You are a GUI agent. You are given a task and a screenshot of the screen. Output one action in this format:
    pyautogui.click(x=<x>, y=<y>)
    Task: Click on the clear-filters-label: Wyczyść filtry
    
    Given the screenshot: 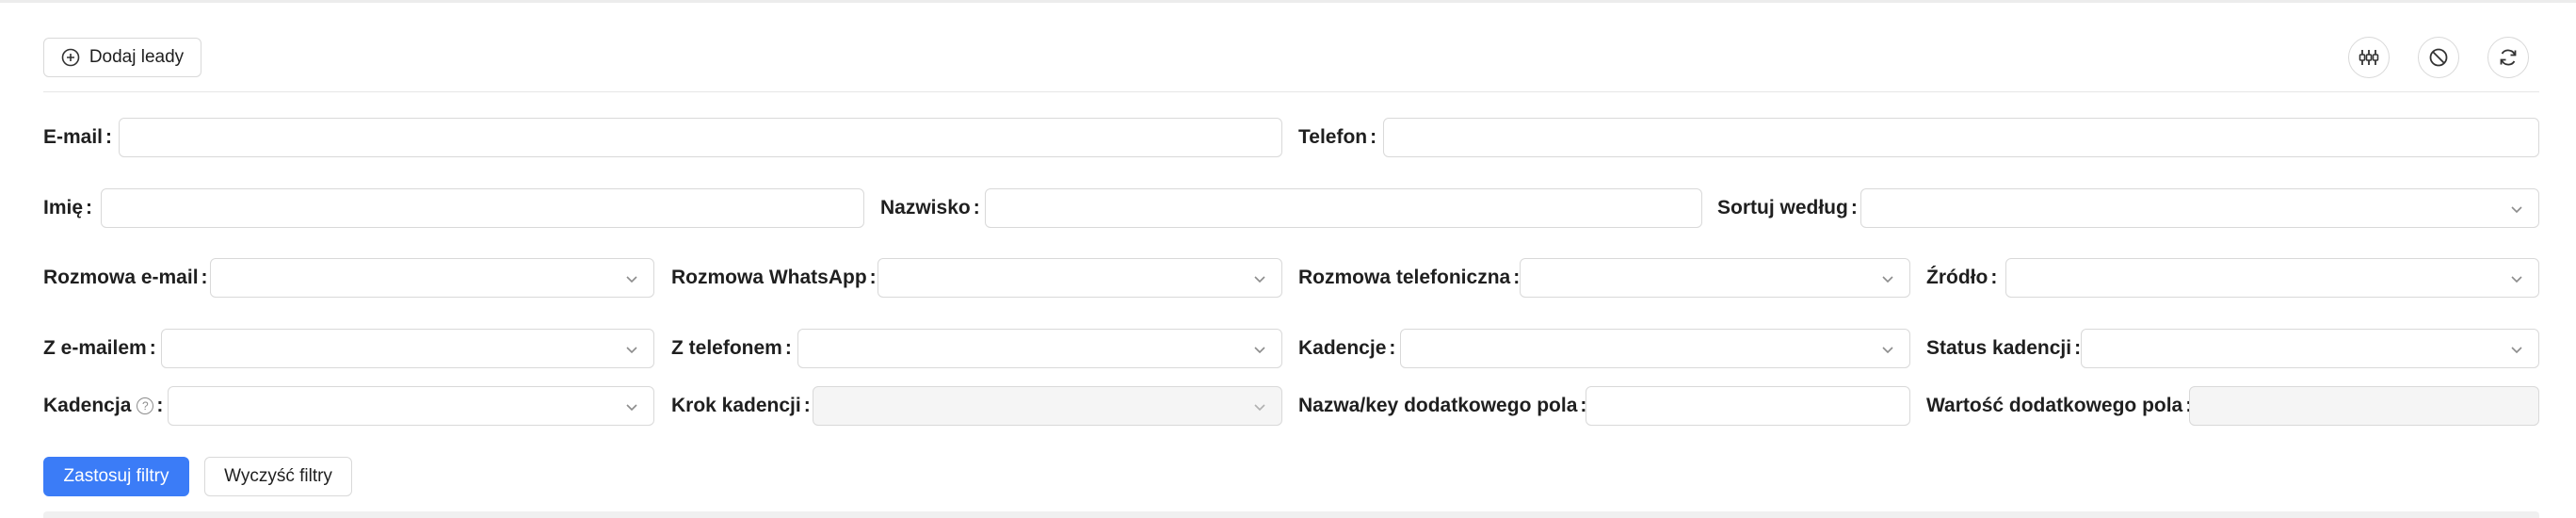 What is the action you would take?
    pyautogui.click(x=278, y=476)
    